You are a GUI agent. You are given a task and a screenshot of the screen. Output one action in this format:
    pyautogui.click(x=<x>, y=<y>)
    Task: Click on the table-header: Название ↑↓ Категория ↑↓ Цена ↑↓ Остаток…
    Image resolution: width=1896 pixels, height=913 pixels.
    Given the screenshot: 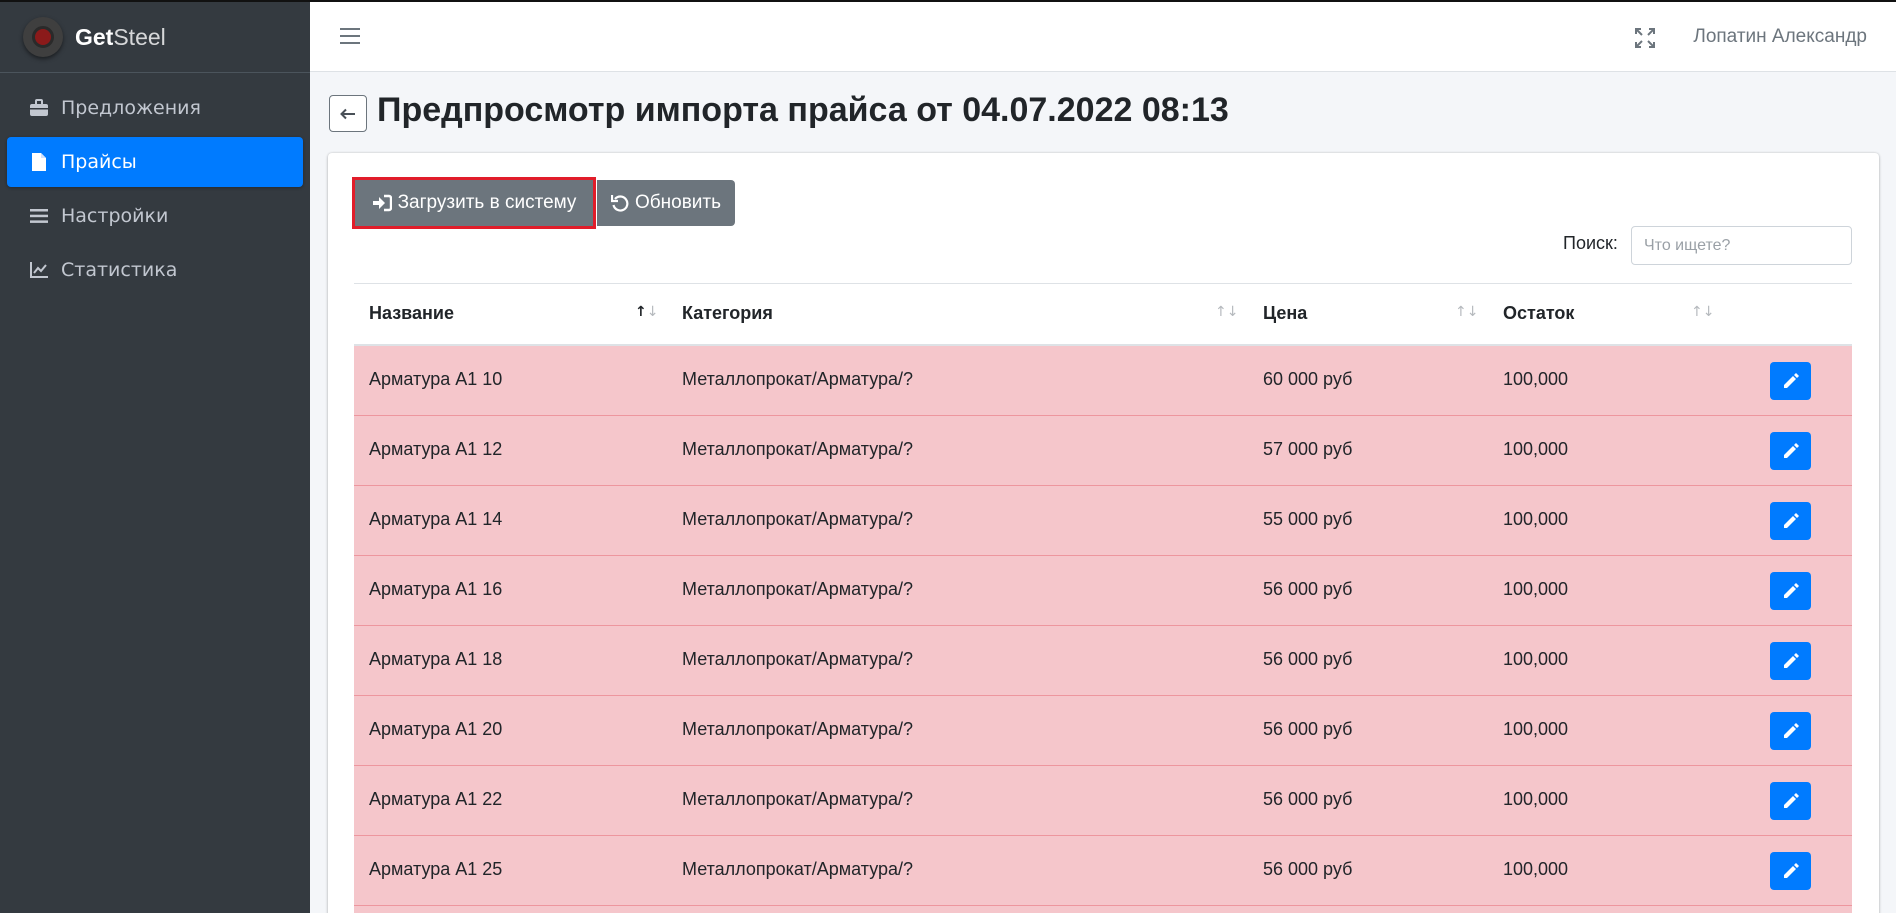 What is the action you would take?
    pyautogui.click(x=1103, y=314)
    